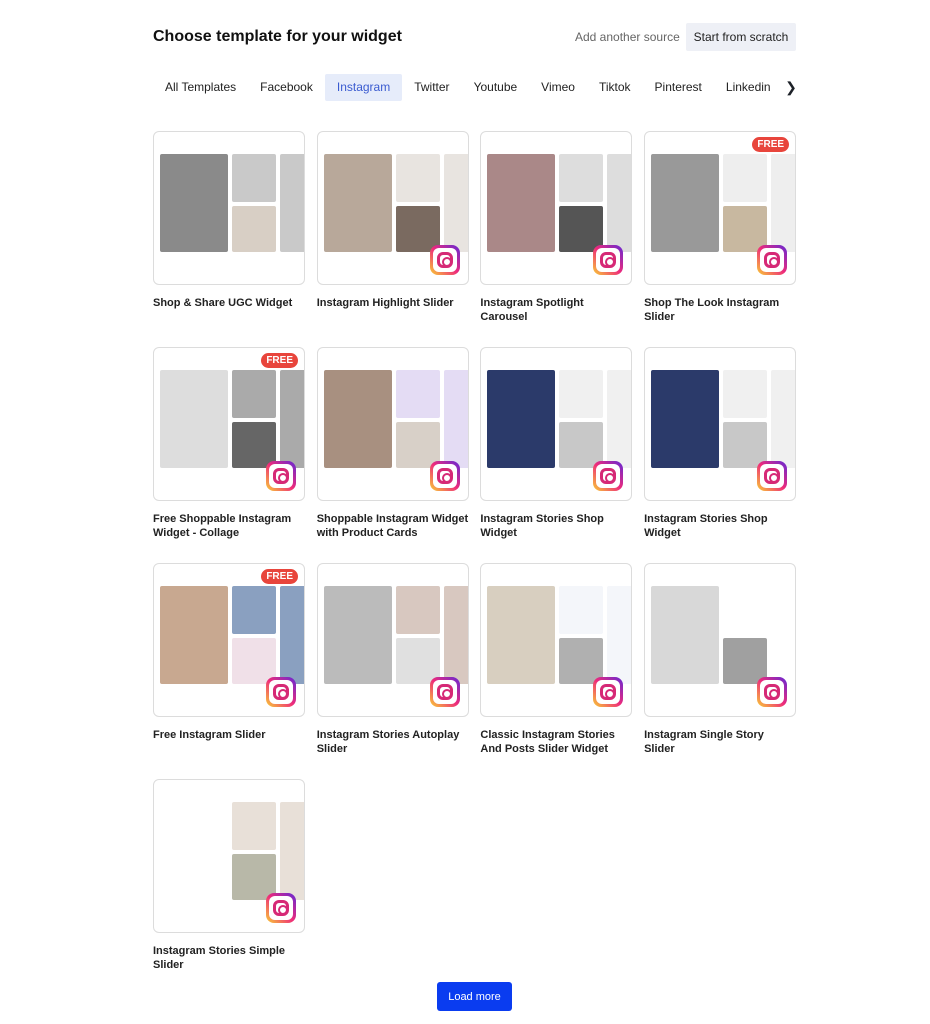 The image size is (930, 1024). I want to click on template-card: Instagram Stories Simple Slider, so click(229, 875).